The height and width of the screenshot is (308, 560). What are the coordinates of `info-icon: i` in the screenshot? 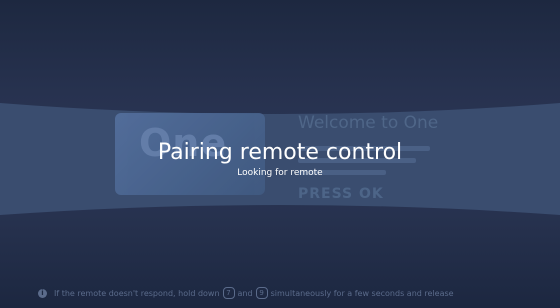 It's located at (42, 293).